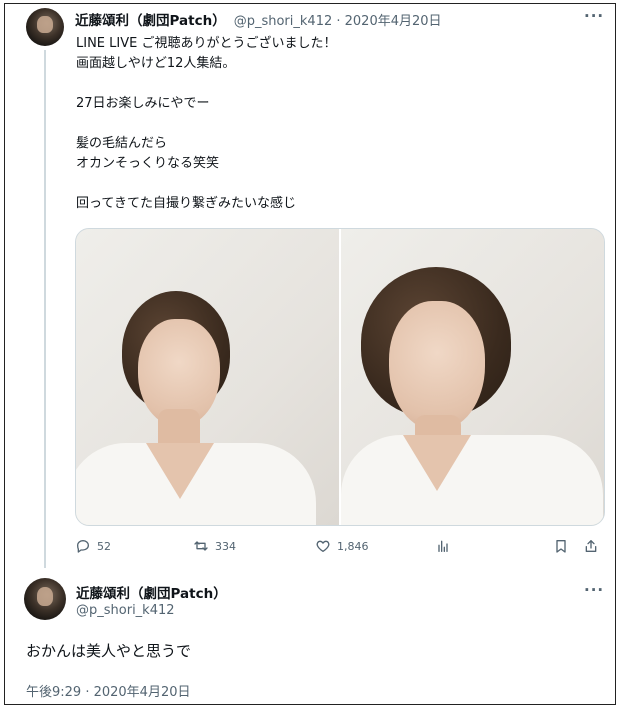  I want to click on heart-icon, so click(323, 546).